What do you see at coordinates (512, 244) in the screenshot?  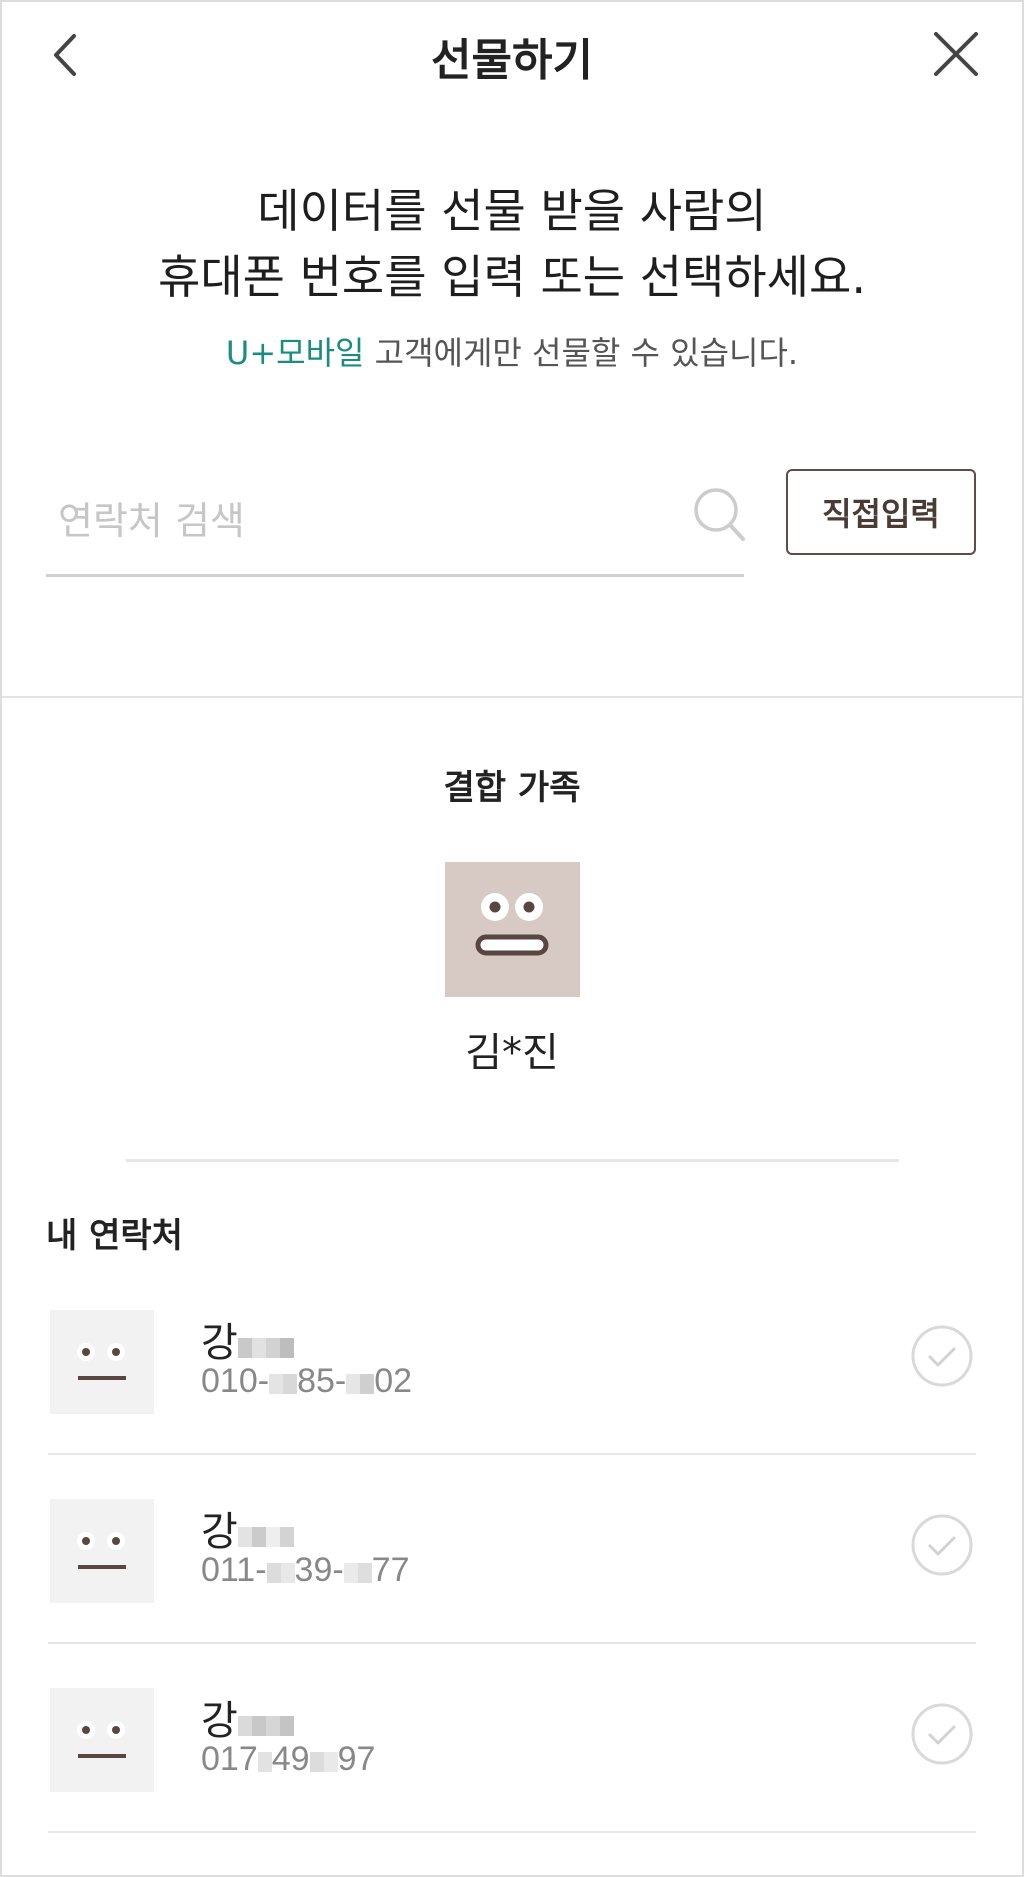 I see `headline: 데이터를 선물 받을 사람의 휴대폰 번호를 입력 또는 선택하세요.` at bounding box center [512, 244].